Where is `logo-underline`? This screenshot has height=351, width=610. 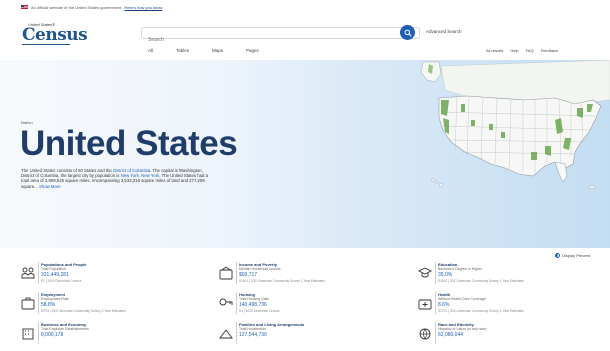 logo-underline is located at coordinates (46, 44).